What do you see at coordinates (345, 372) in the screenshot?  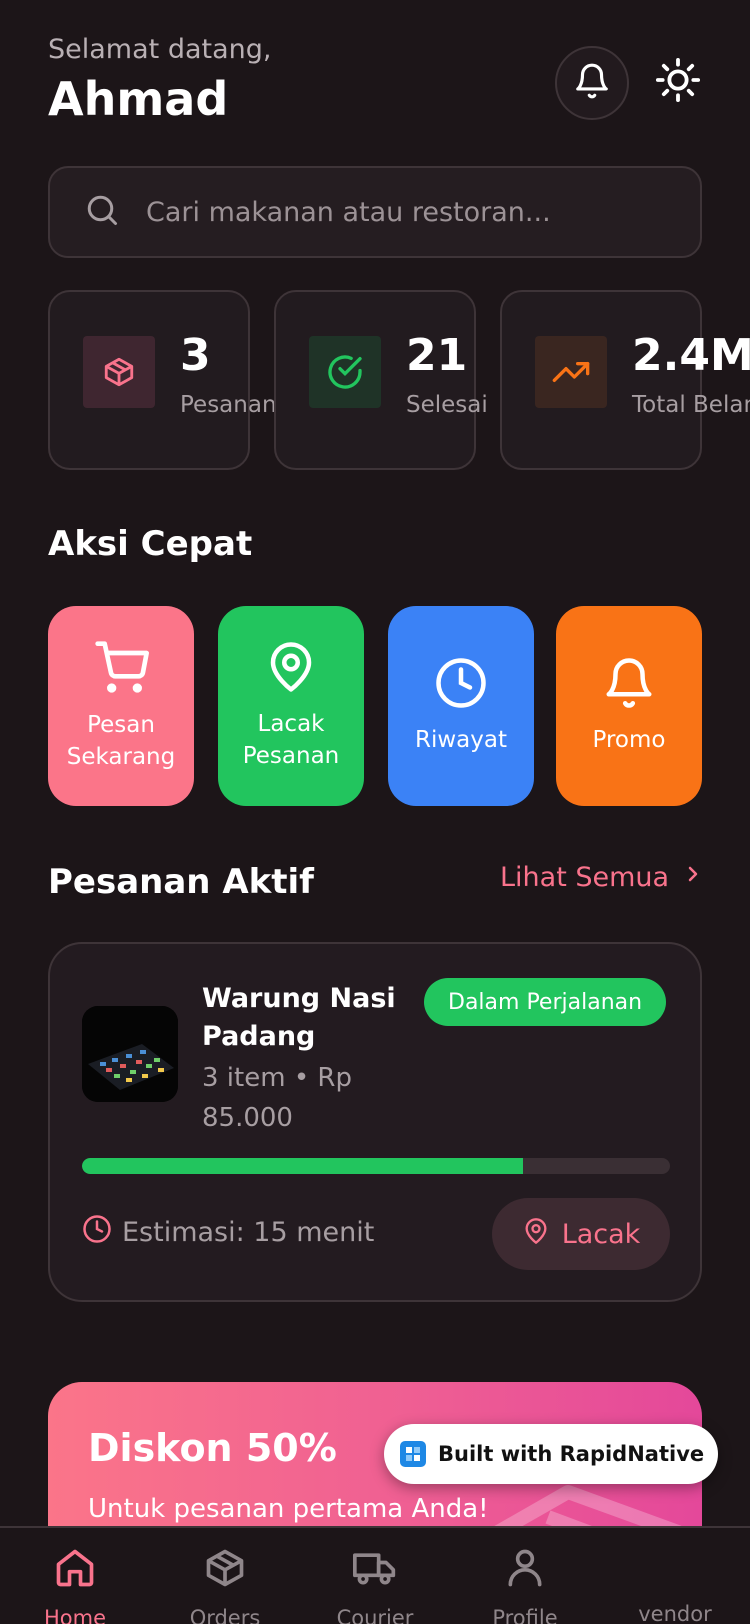 I see `check-circle-icon` at bounding box center [345, 372].